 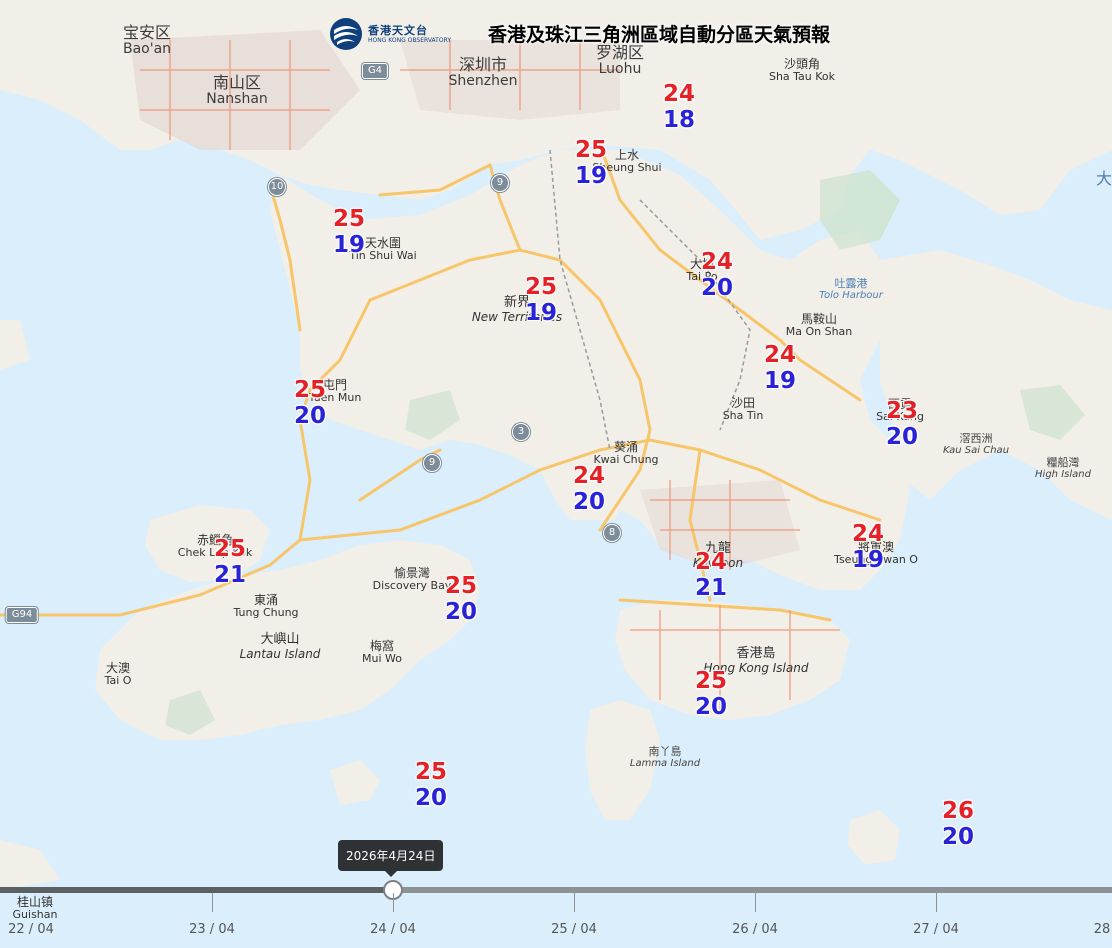 What do you see at coordinates (410, 40) in the screenshot?
I see `logo-text-en: HONG KONG OBSERVATORY` at bounding box center [410, 40].